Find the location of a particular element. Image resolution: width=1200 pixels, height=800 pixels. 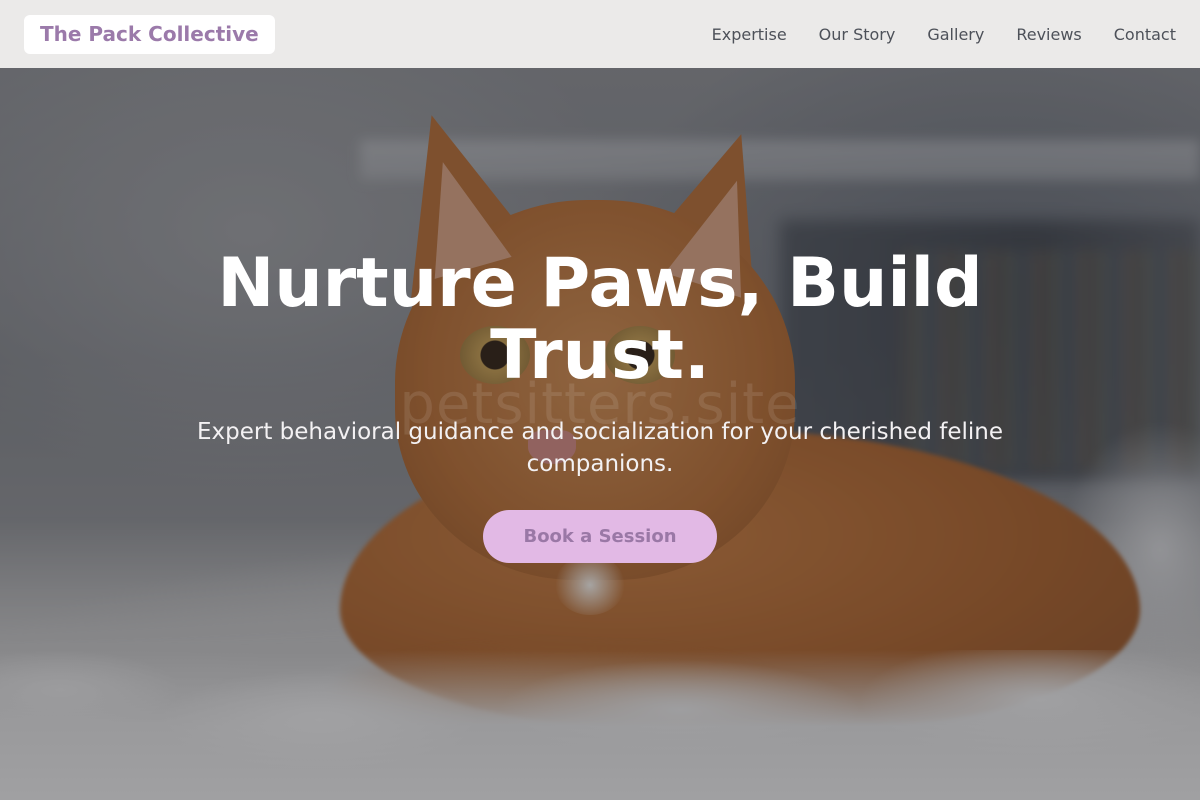

nav-link-reviews: Reviews is located at coordinates (1048, 34).